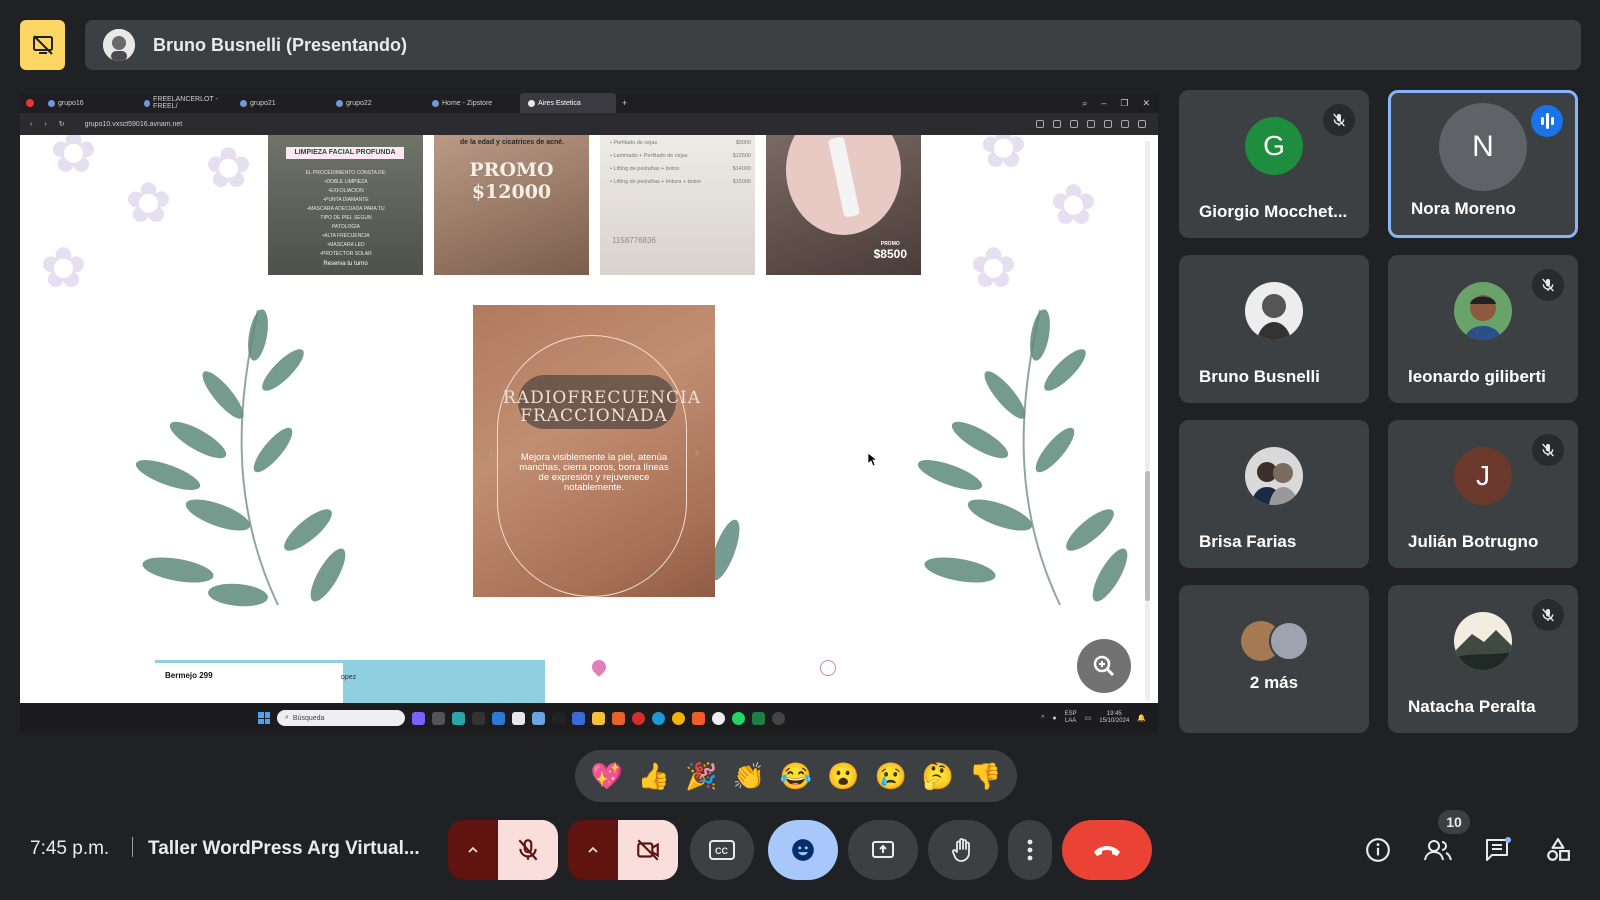  What do you see at coordinates (678, 718) in the screenshot?
I see `chrome-icon` at bounding box center [678, 718].